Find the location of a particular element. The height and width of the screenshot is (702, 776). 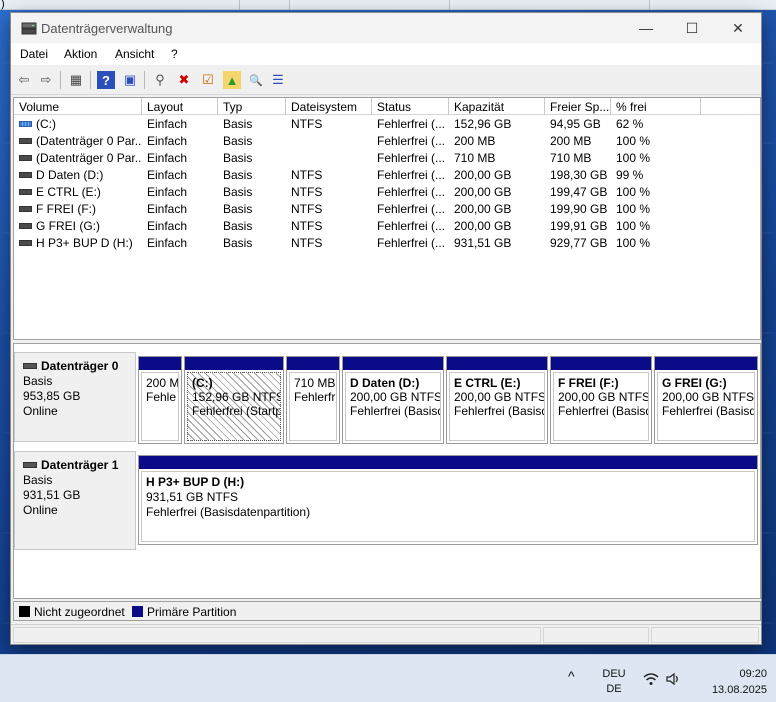

partition-status: Fehlerfrei (Basisda is located at coordinates (708, 411).